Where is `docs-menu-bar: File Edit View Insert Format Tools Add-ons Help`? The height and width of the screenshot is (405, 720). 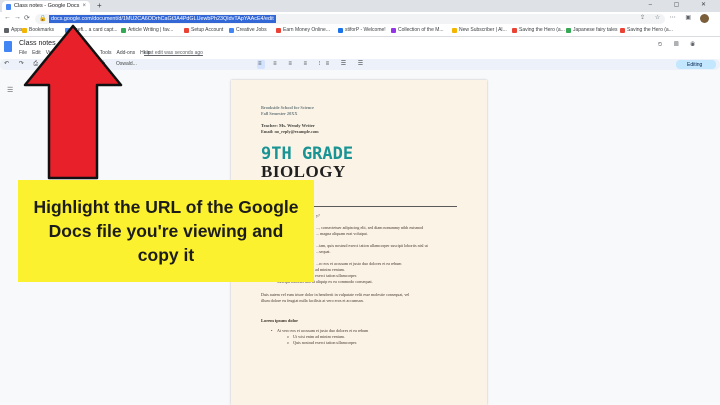
docs-menu-bar: File Edit View Insert Format Tools Add-ons Help is located at coordinates (87, 53).